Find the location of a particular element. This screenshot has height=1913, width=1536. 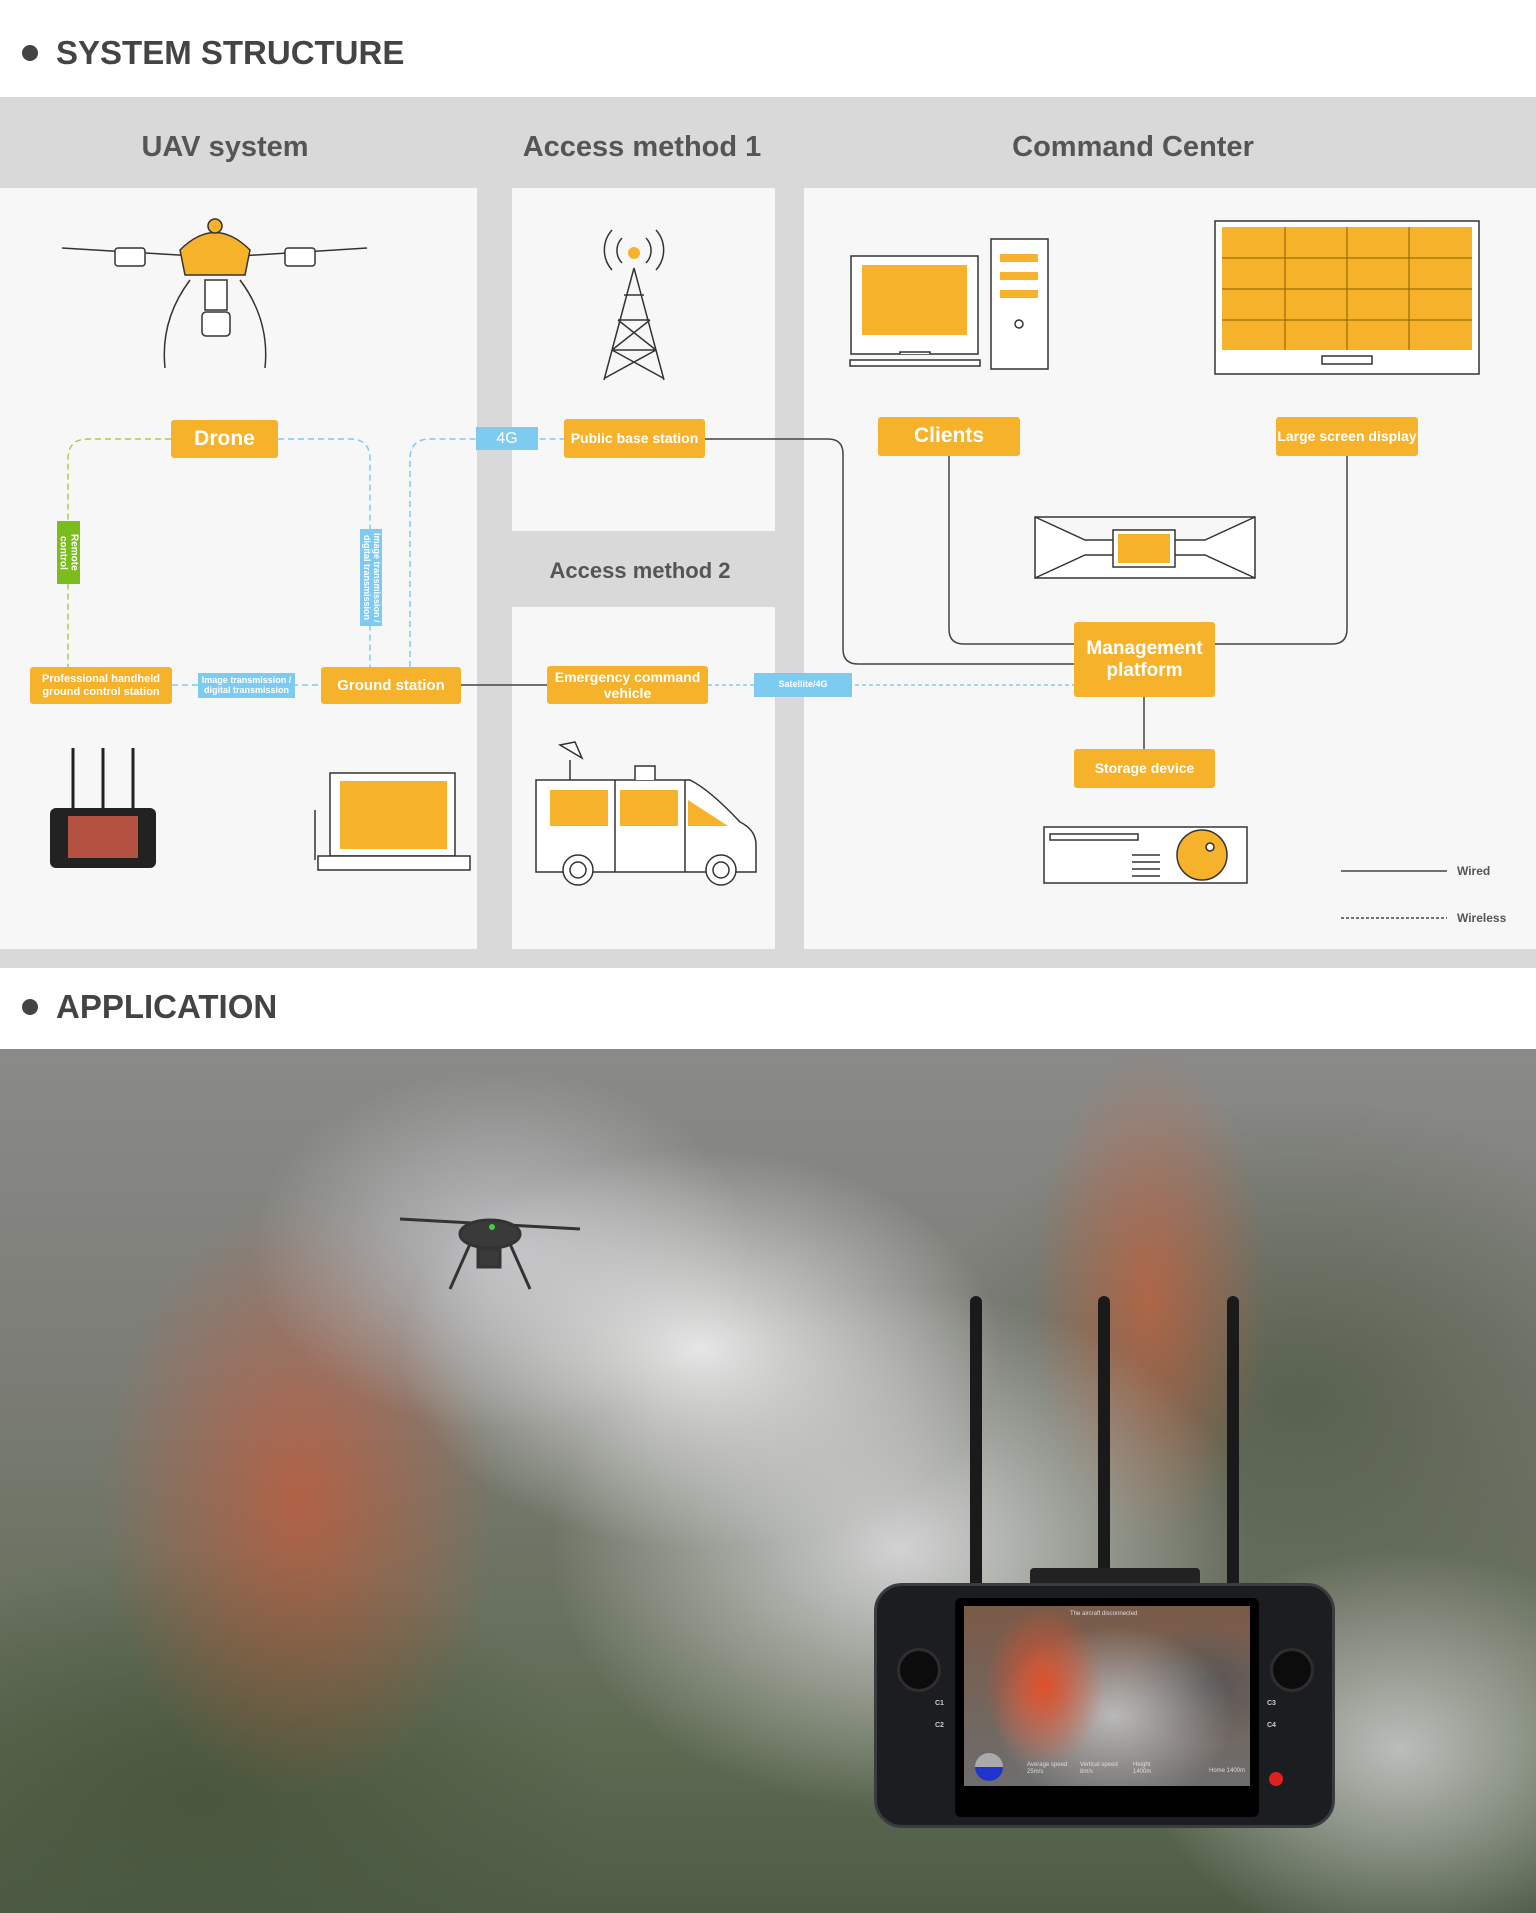

node-storage-device: Storage device is located at coordinates (1144, 768).